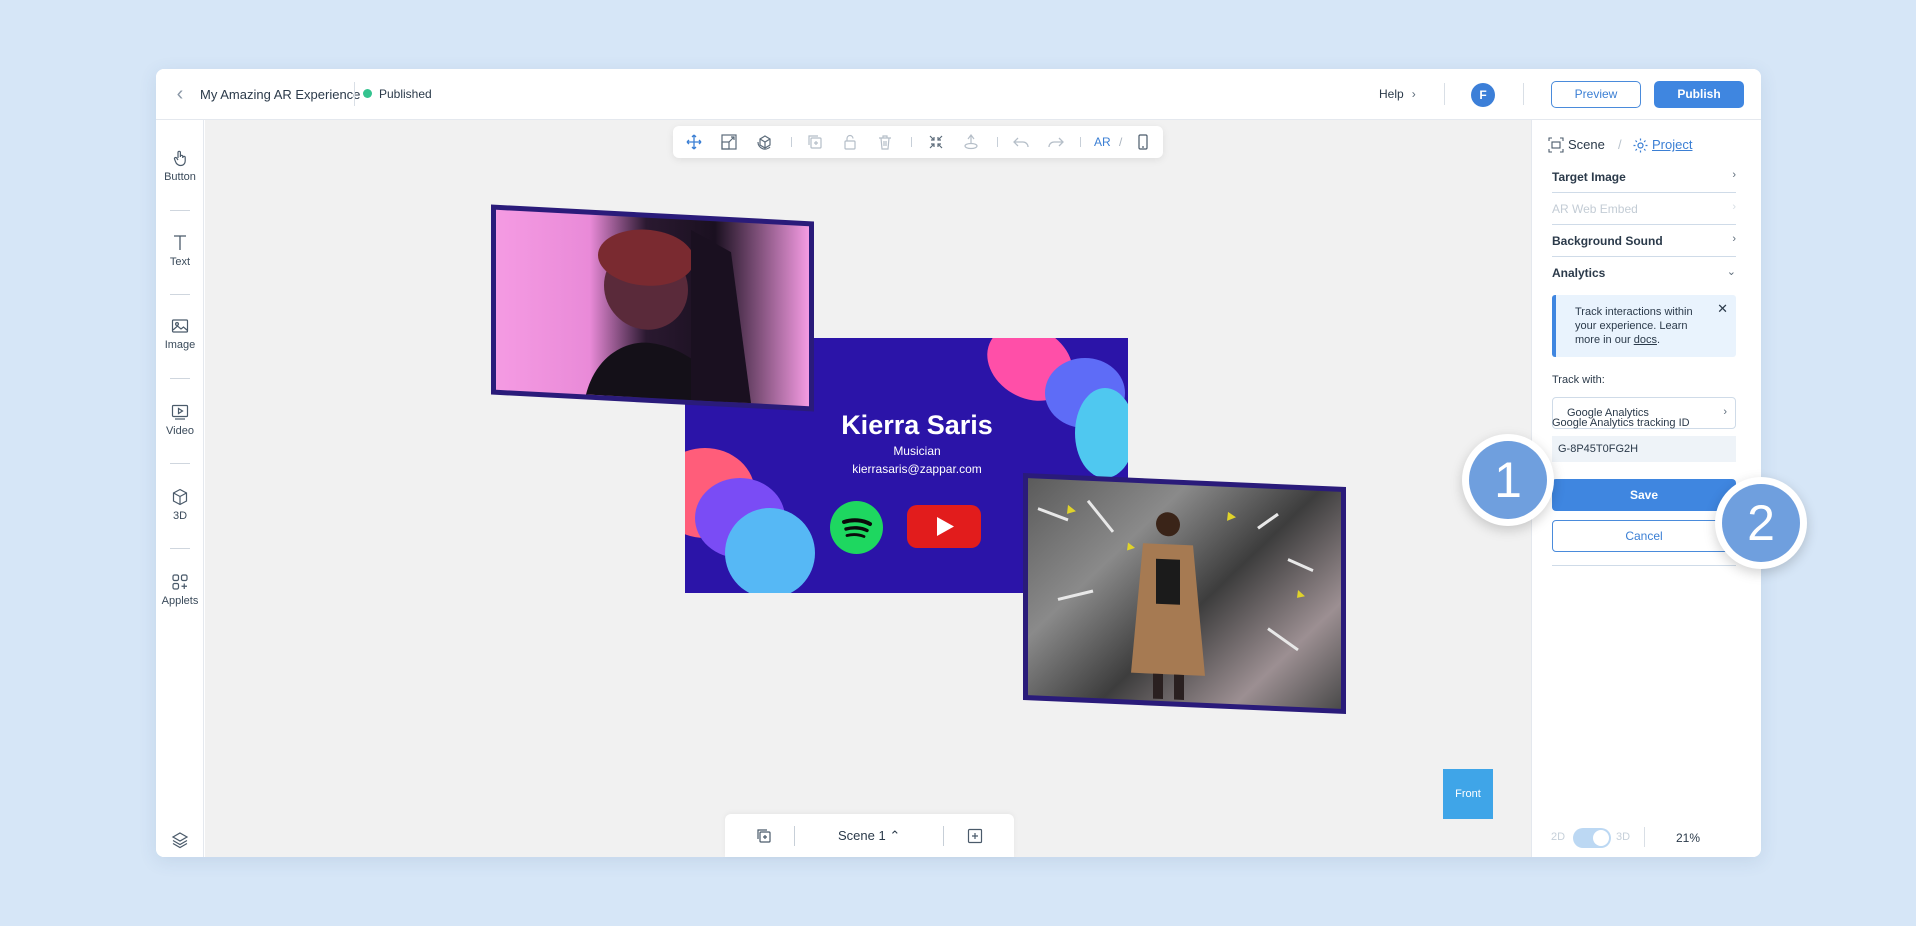 Image resolution: width=1916 pixels, height=926 pixels. What do you see at coordinates (180, 242) in the screenshot?
I see `text-t-icon` at bounding box center [180, 242].